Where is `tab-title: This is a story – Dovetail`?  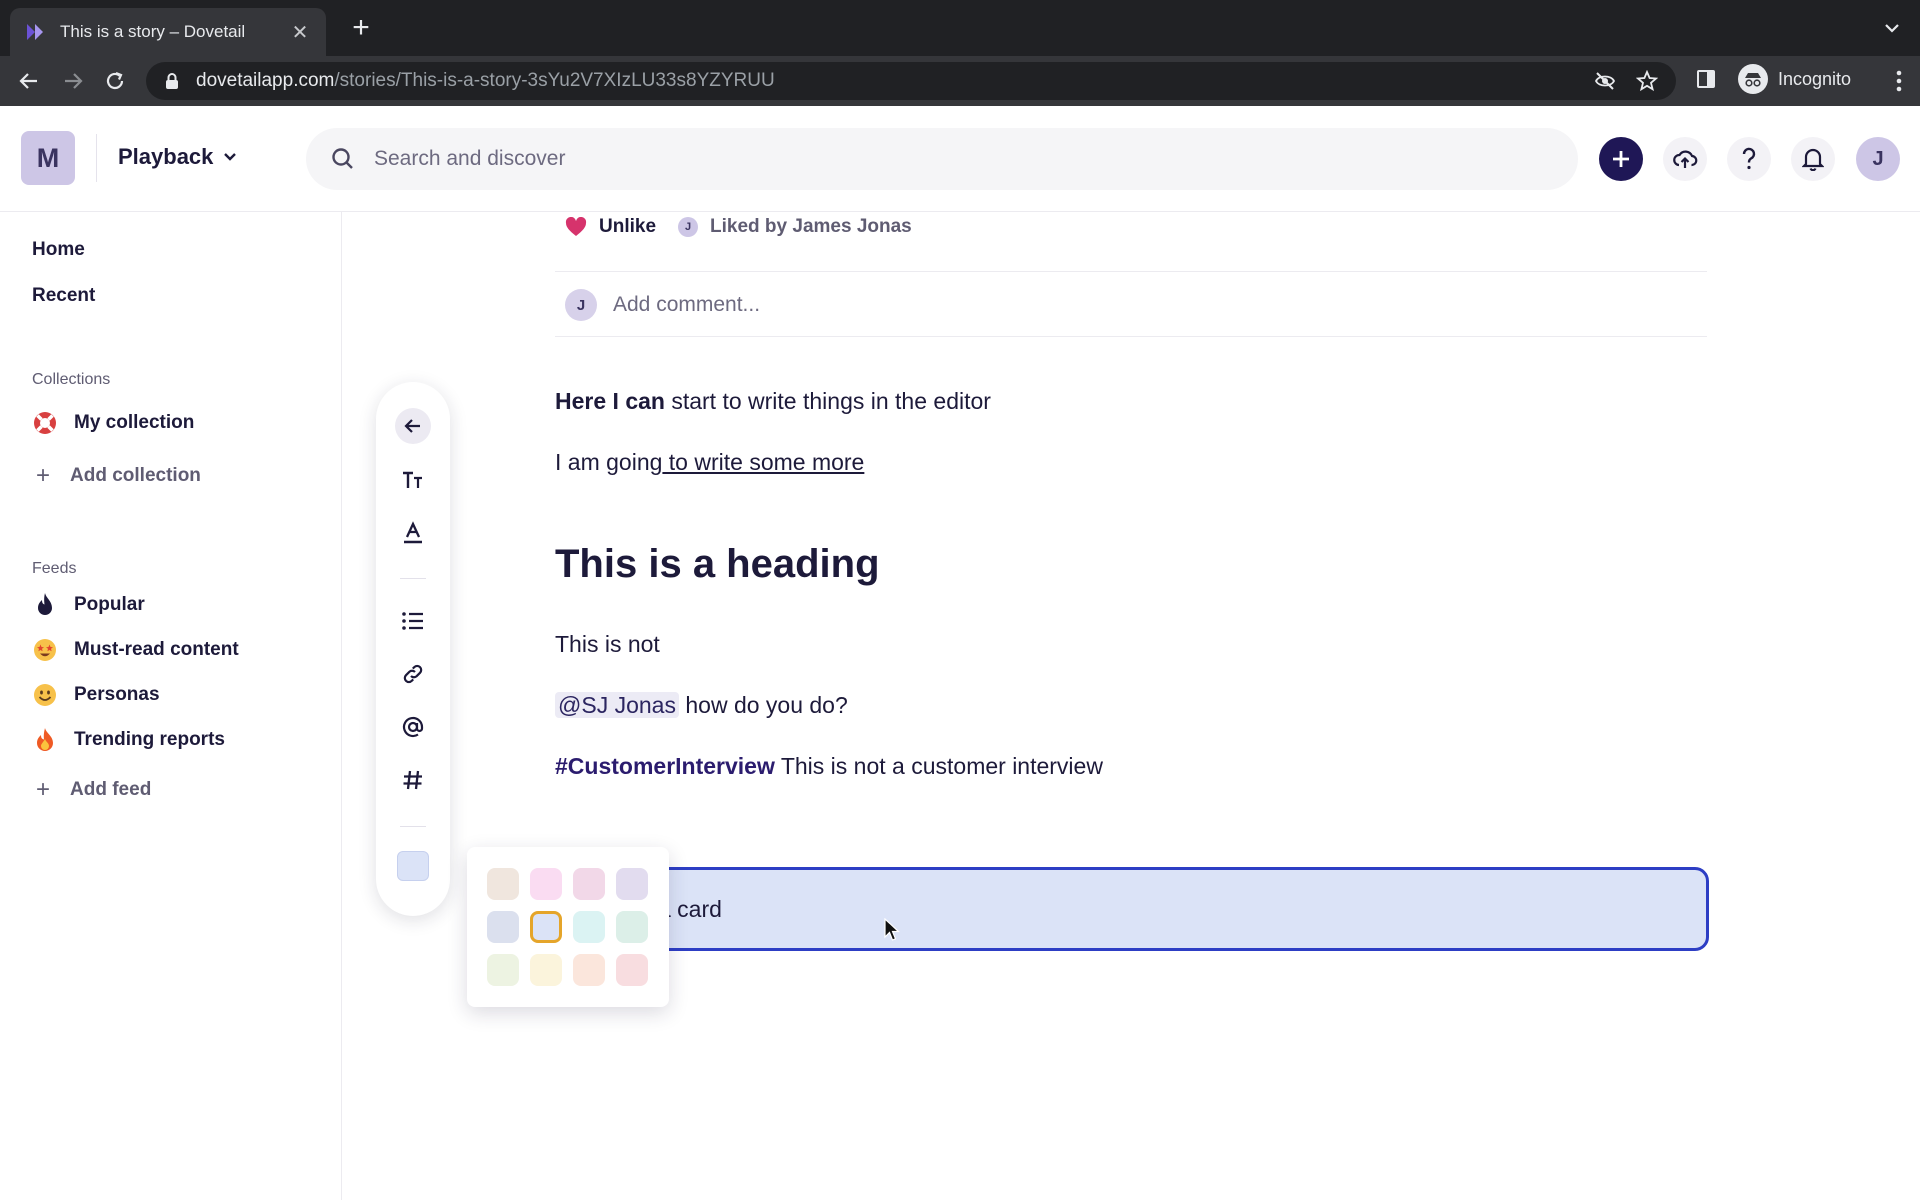
tab-title: This is a story – Dovetail is located at coordinates (153, 31).